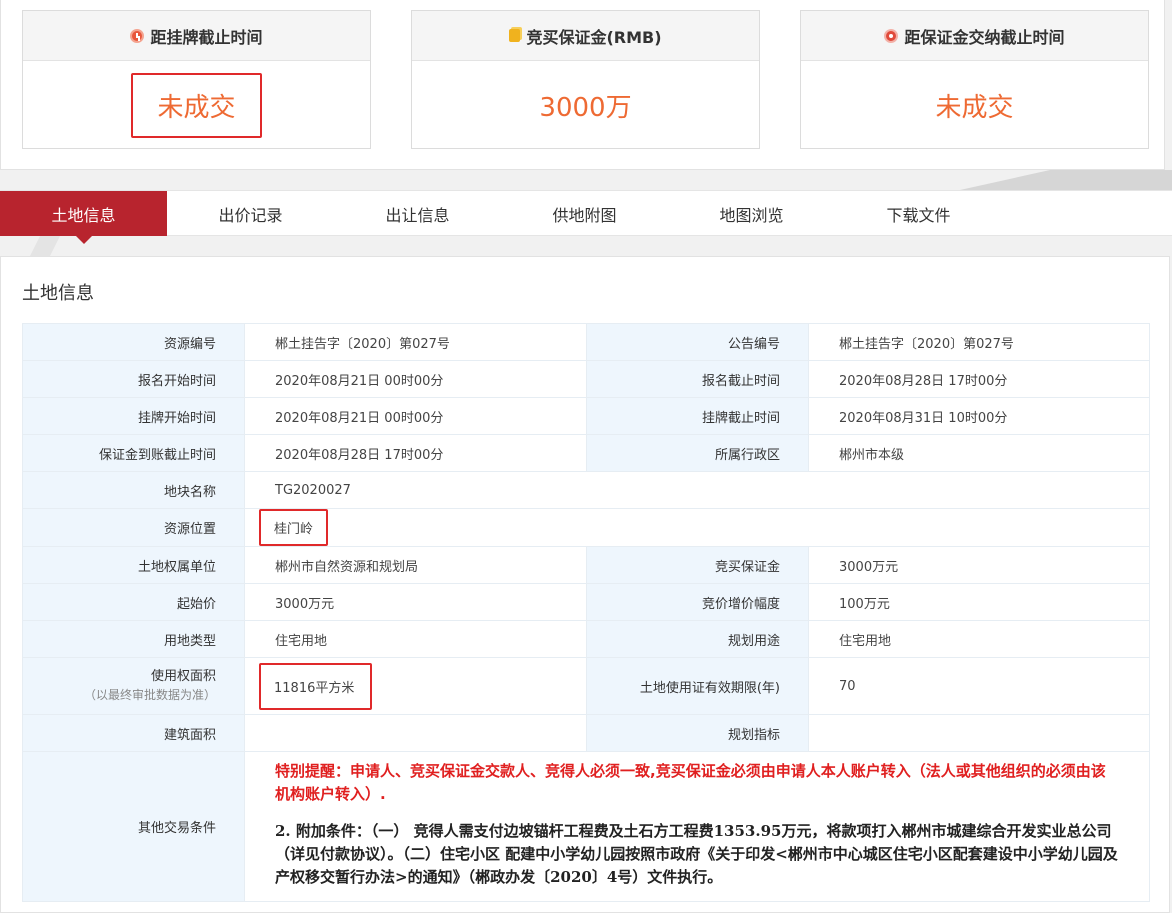 This screenshot has width=1172, height=913. Describe the element at coordinates (183, 676) in the screenshot. I see `field-label: 使用权面积` at that location.